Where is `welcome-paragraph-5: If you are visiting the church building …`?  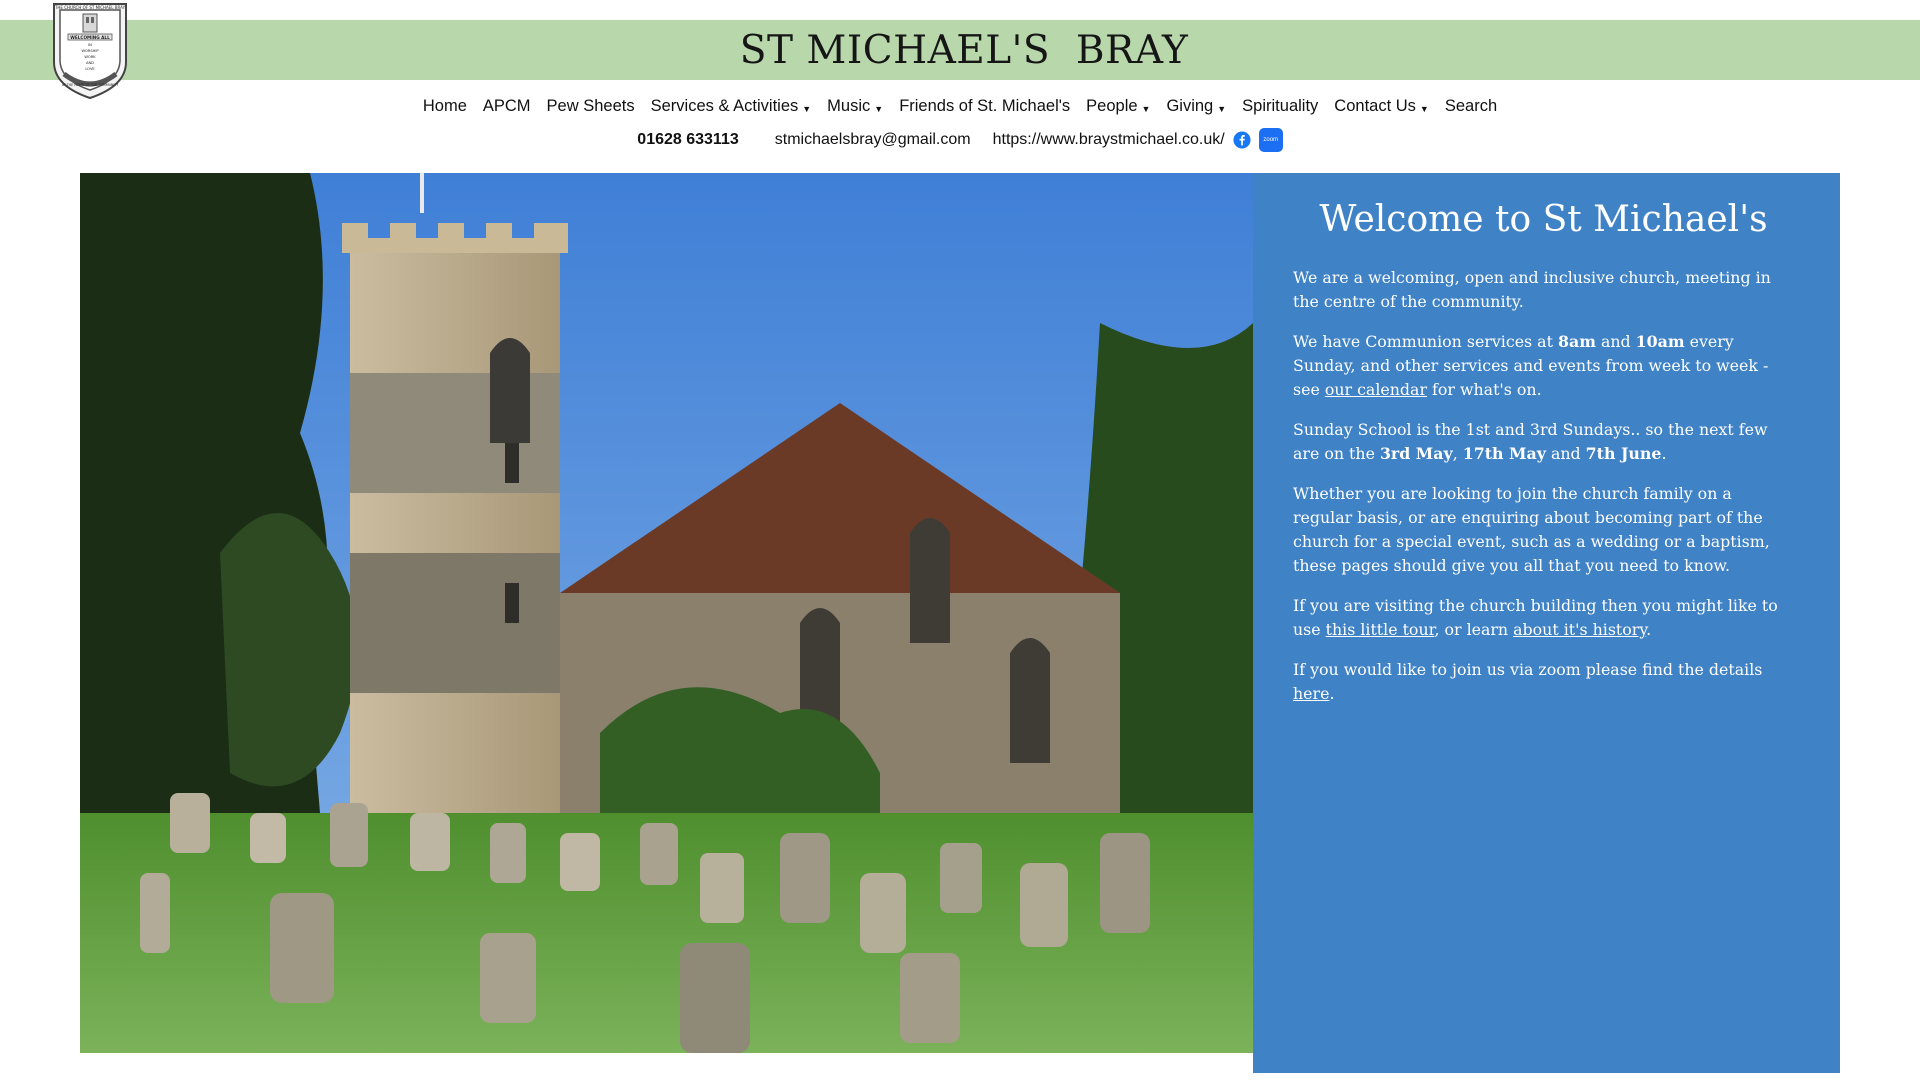 welcome-paragraph-5: If you are visiting the church building … is located at coordinates (1535, 617).